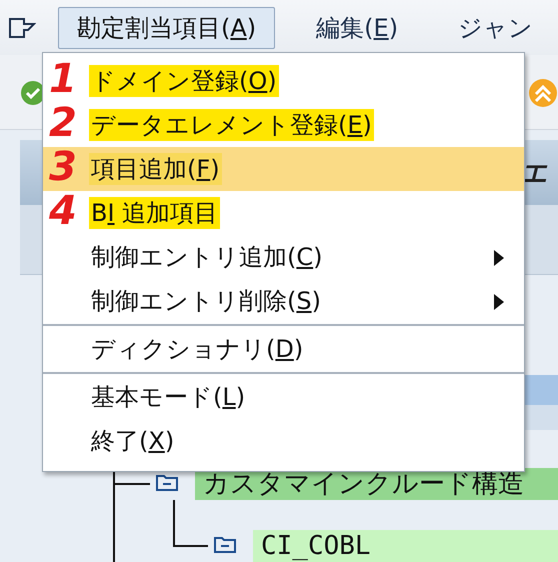 The width and height of the screenshot is (558, 562). What do you see at coordinates (495, 27) in the screenshot?
I see `menu-bar-item: ジャン` at bounding box center [495, 27].